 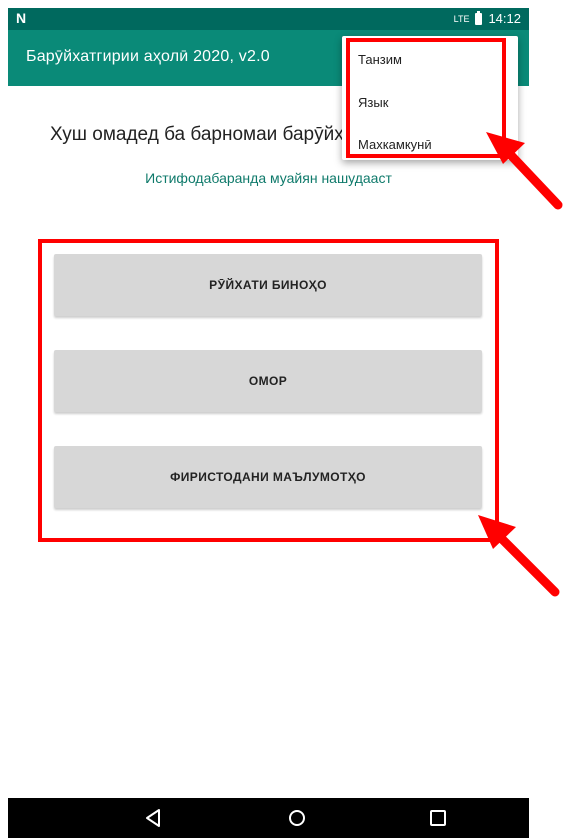 I want to click on status-bar: N LTE 14:12, so click(x=268, y=19).